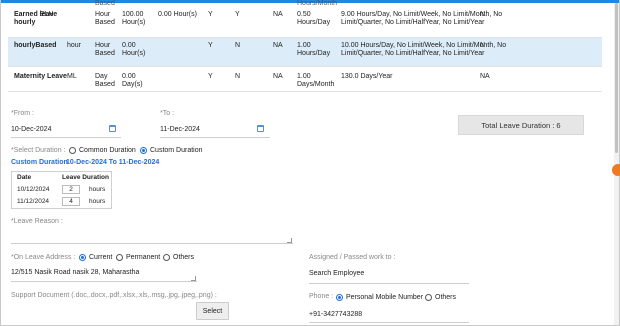  I want to click on phone-others-label: Others, so click(446, 297).